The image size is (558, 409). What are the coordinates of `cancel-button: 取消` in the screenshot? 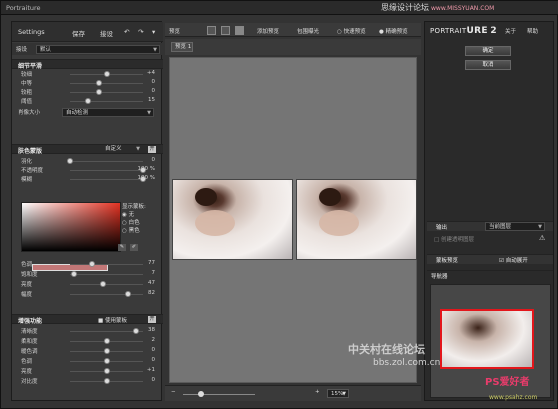 It's located at (488, 65).